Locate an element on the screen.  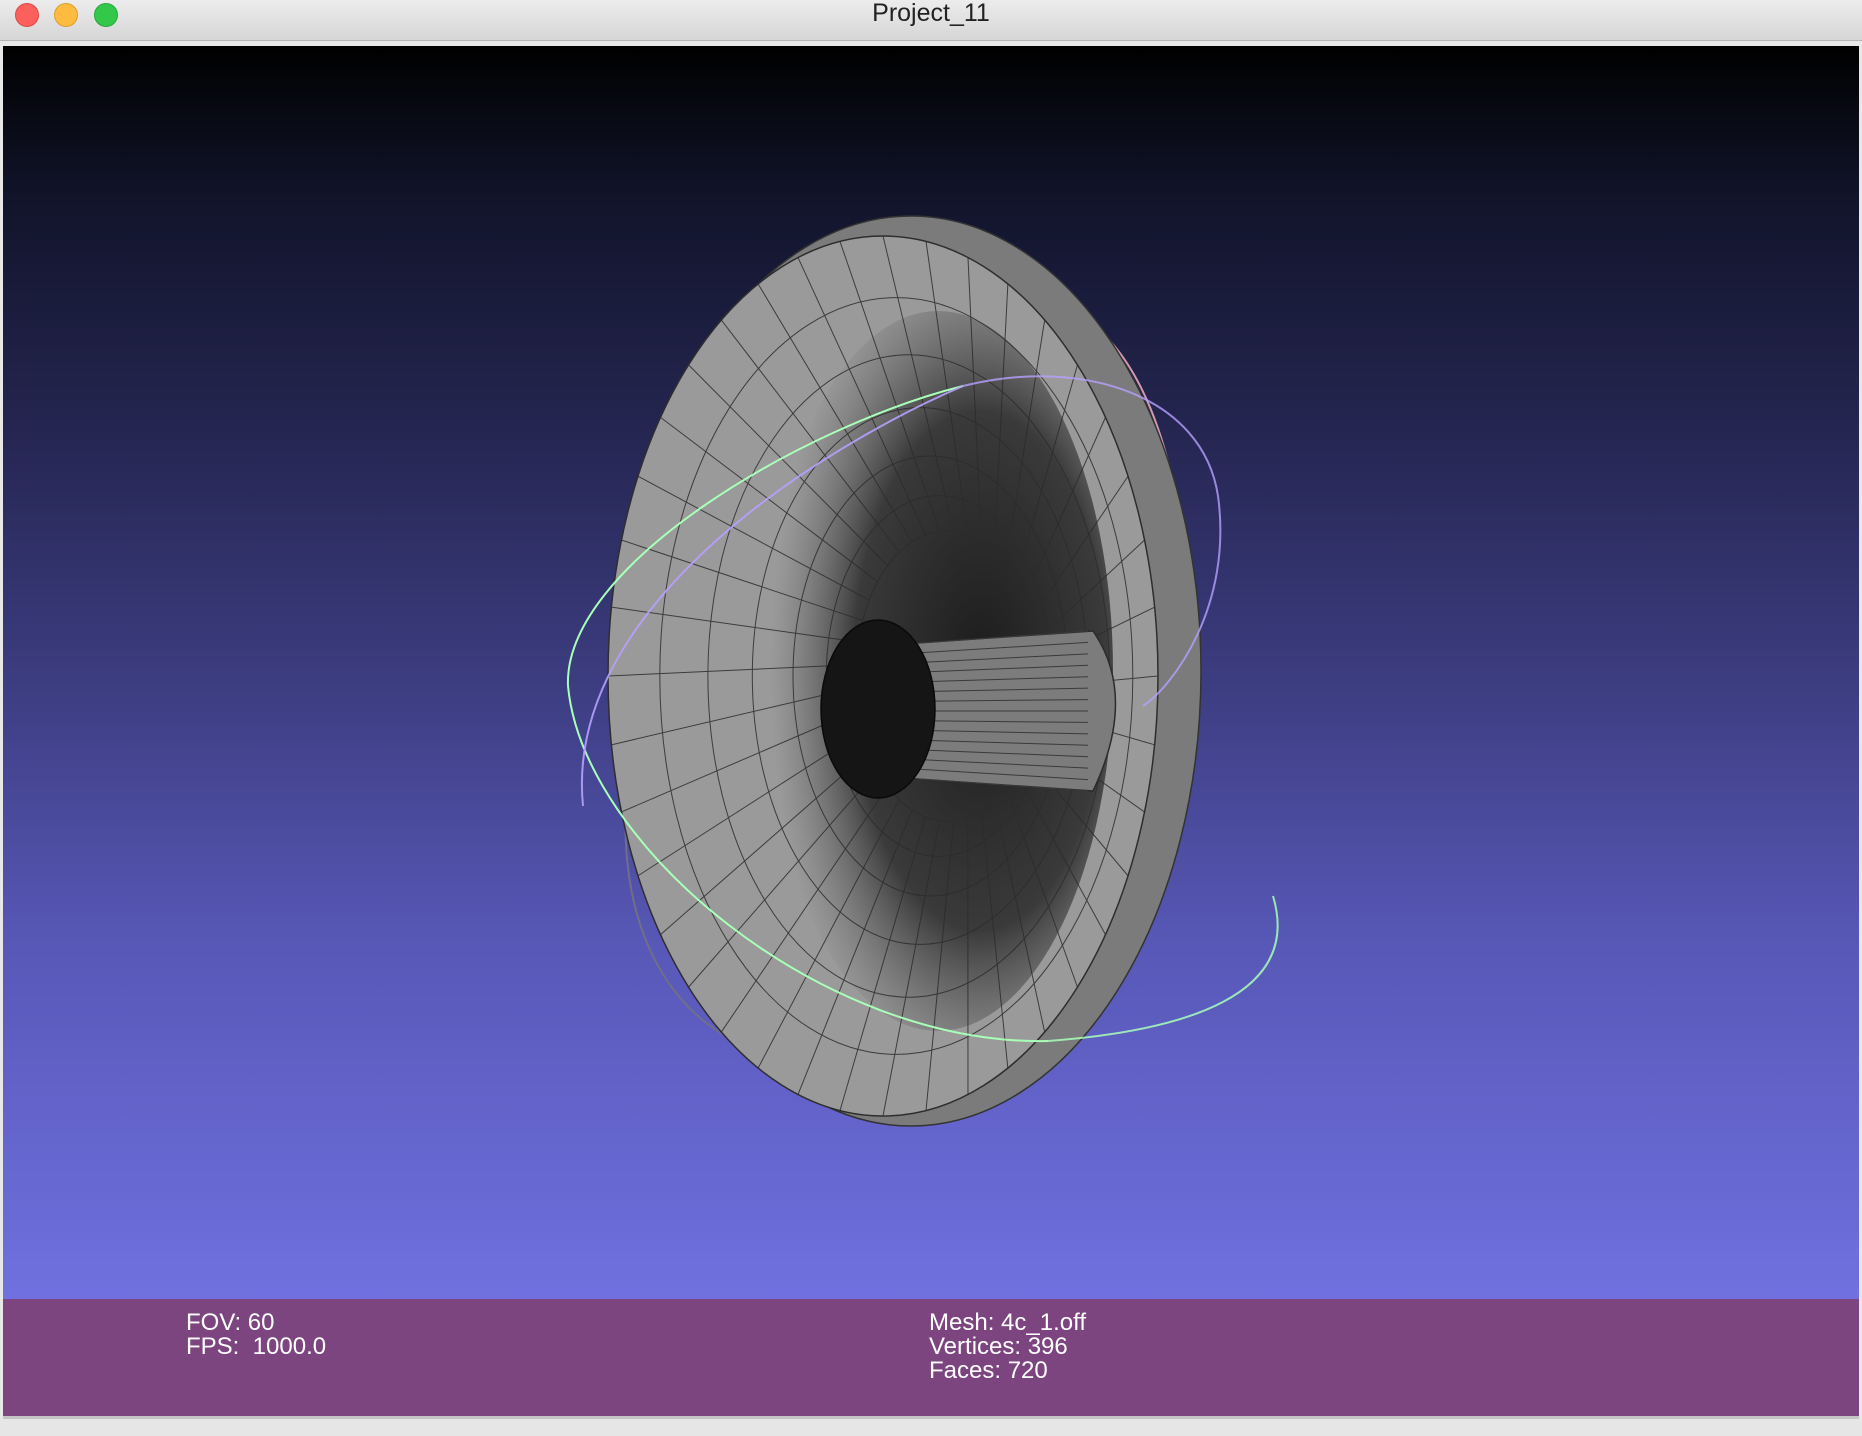
window-bottom-edge is located at coordinates (931, 1427).